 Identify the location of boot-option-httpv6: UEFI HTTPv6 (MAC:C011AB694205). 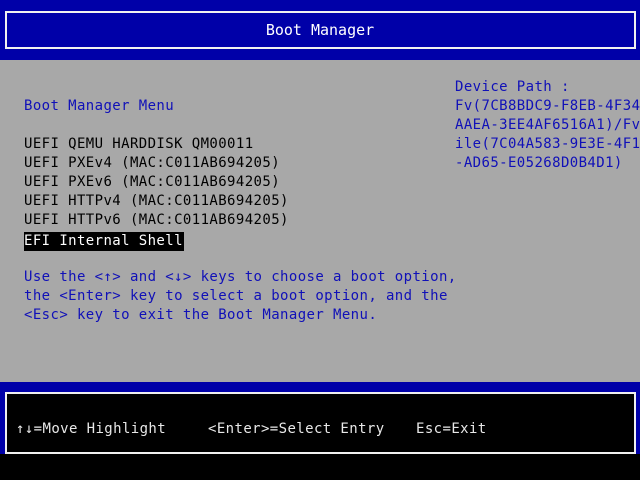
(156, 220).